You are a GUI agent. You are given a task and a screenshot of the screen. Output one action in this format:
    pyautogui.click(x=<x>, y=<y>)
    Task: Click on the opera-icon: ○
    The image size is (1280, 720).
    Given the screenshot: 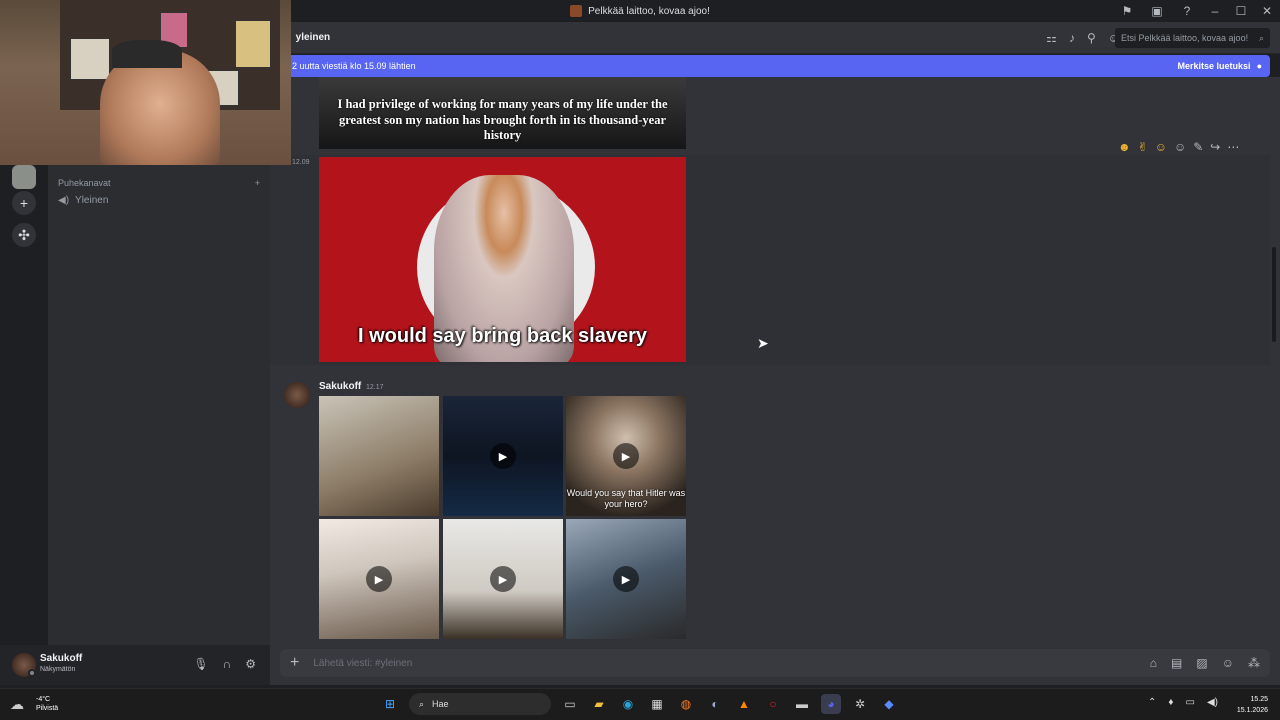 What is the action you would take?
    pyautogui.click(x=773, y=704)
    